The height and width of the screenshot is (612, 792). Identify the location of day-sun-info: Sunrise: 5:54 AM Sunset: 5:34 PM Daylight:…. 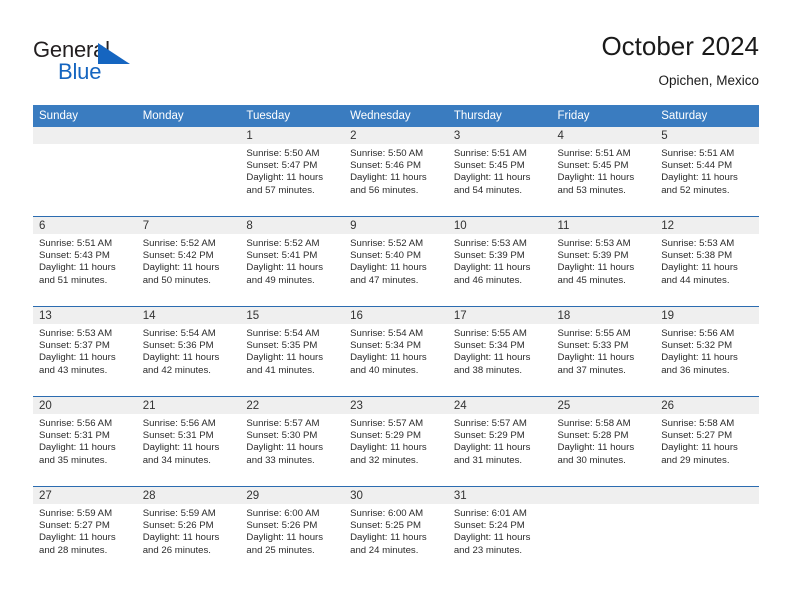
(396, 350).